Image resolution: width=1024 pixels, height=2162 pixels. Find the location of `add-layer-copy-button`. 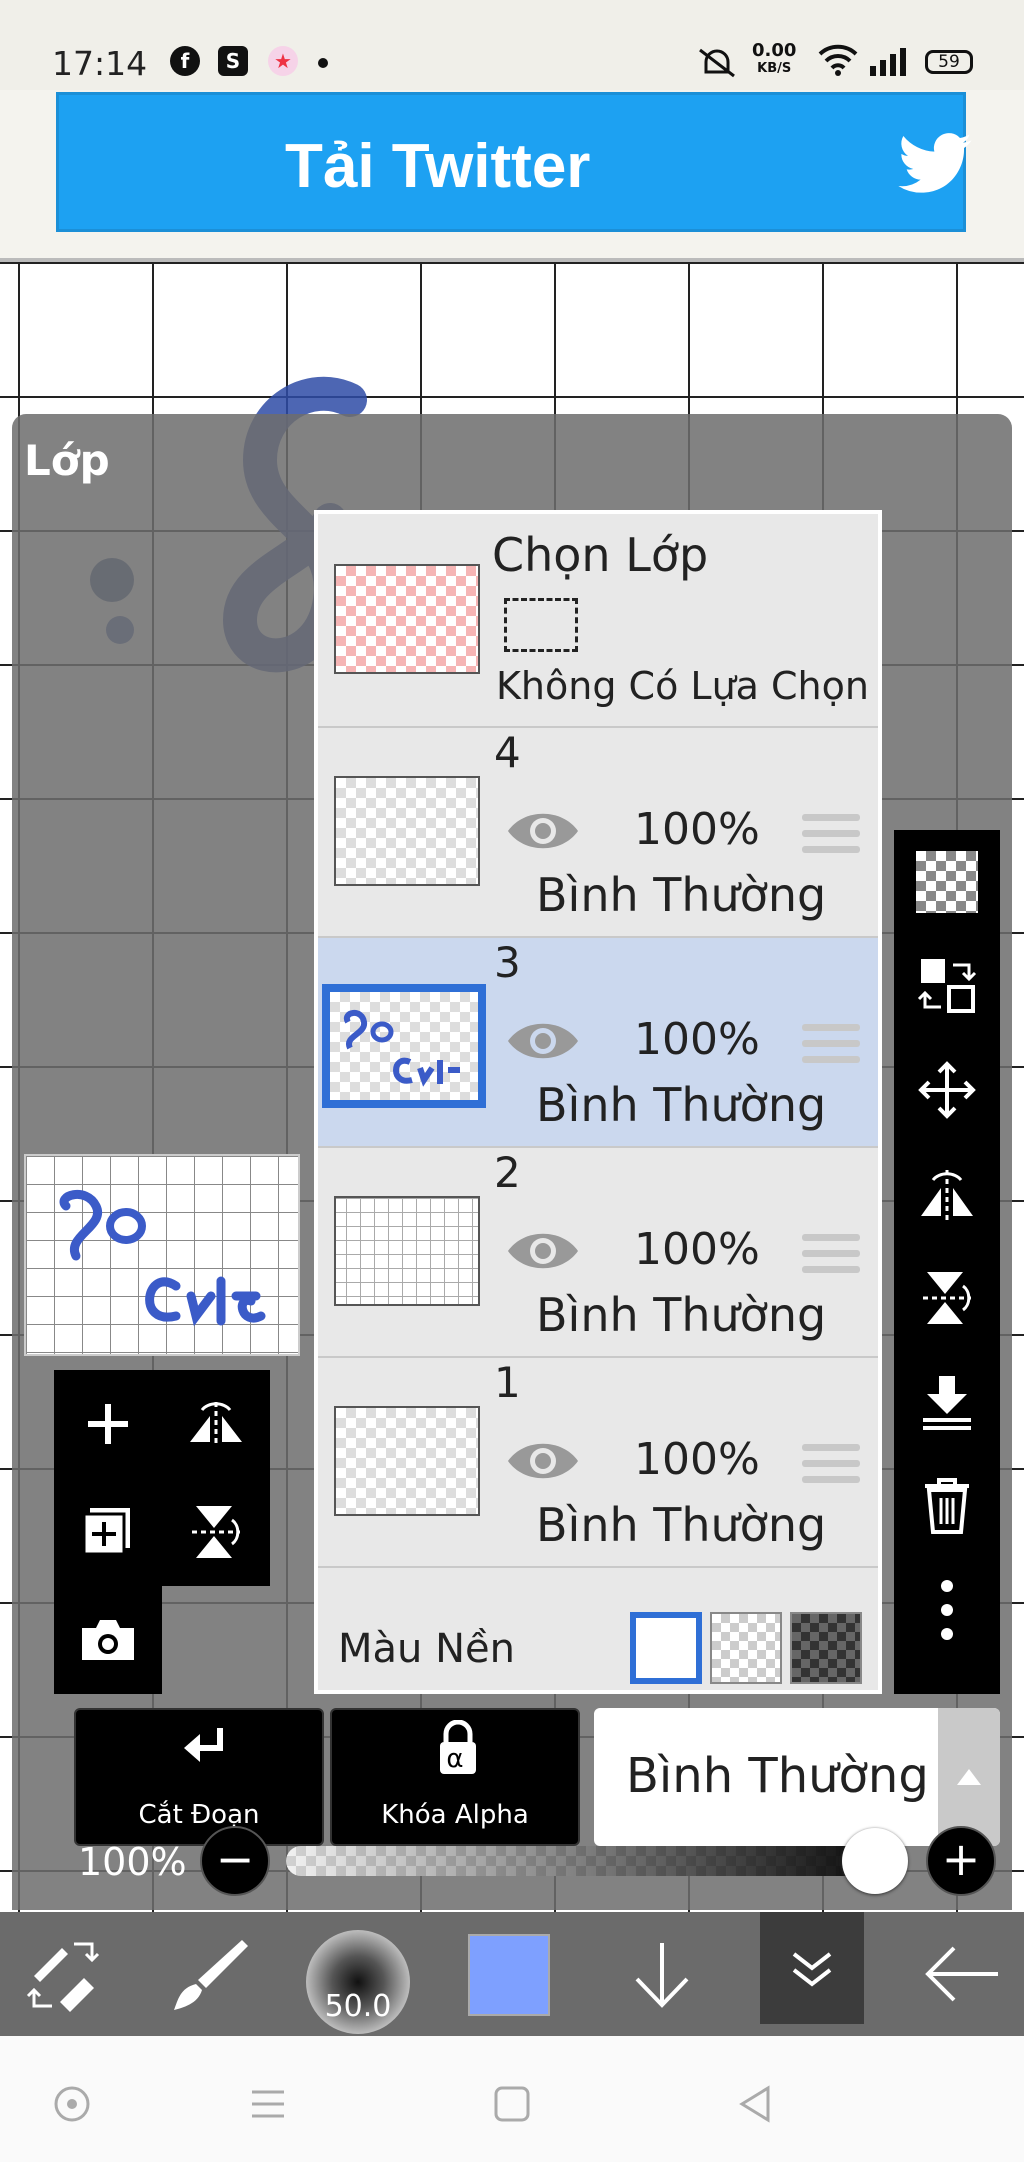

add-layer-copy-button is located at coordinates (108, 1532).